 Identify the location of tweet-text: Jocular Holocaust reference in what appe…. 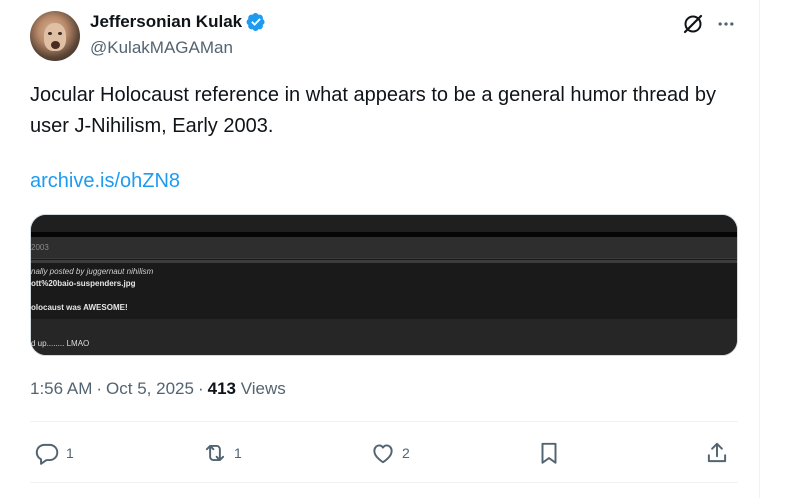
(373, 110).